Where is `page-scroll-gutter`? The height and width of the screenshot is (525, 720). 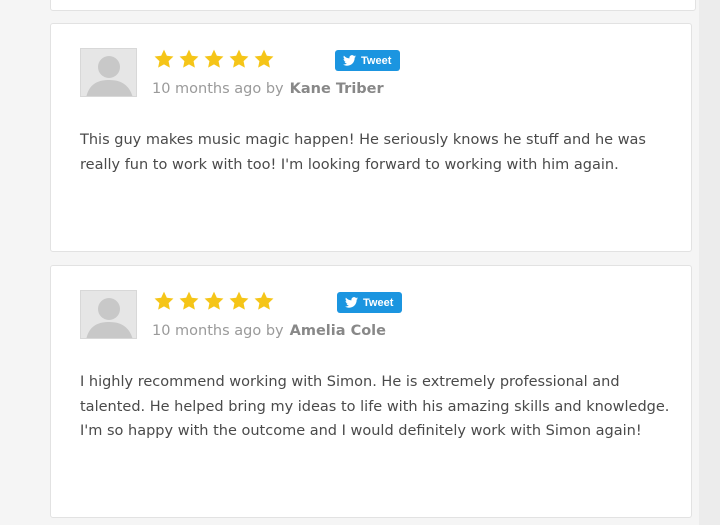
page-scroll-gutter is located at coordinates (709, 262).